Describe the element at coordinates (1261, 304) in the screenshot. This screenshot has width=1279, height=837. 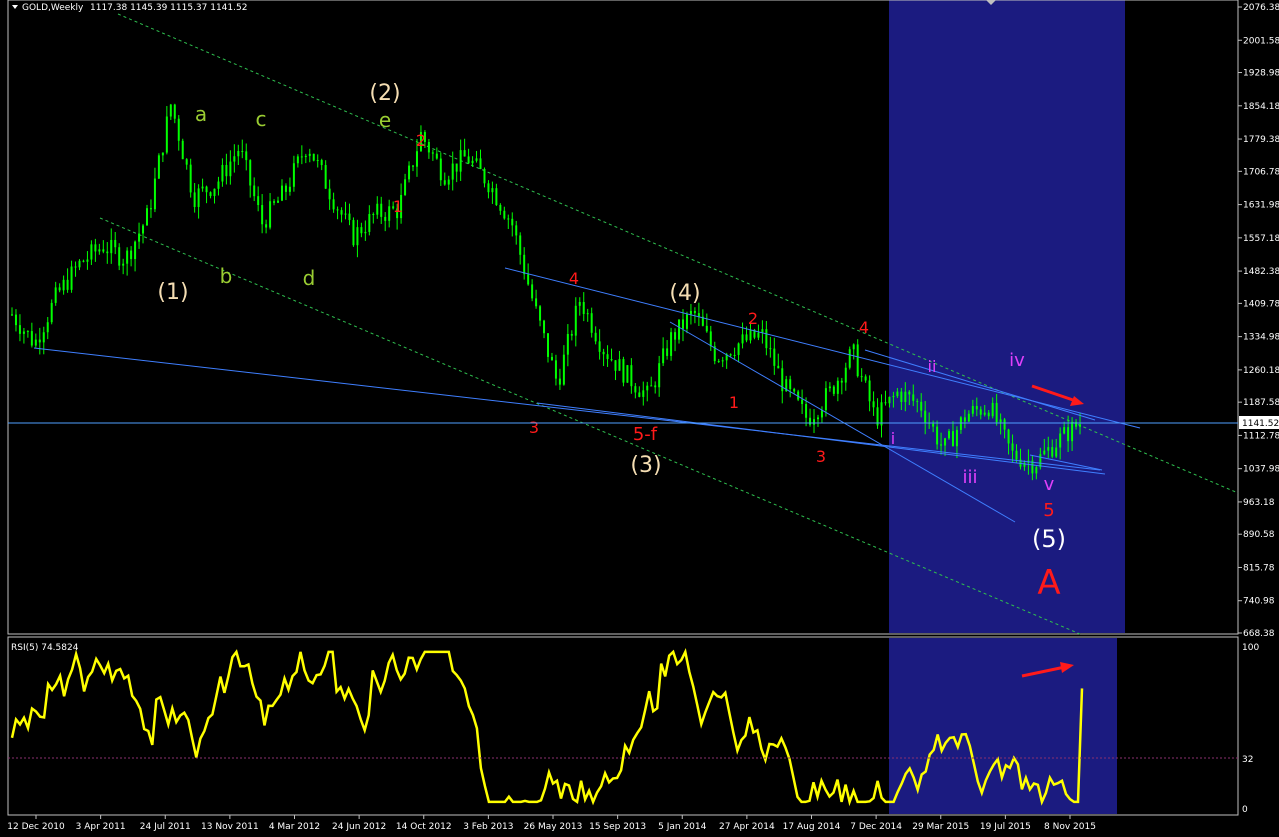
I see `y-tick-label: 1409.78` at that location.